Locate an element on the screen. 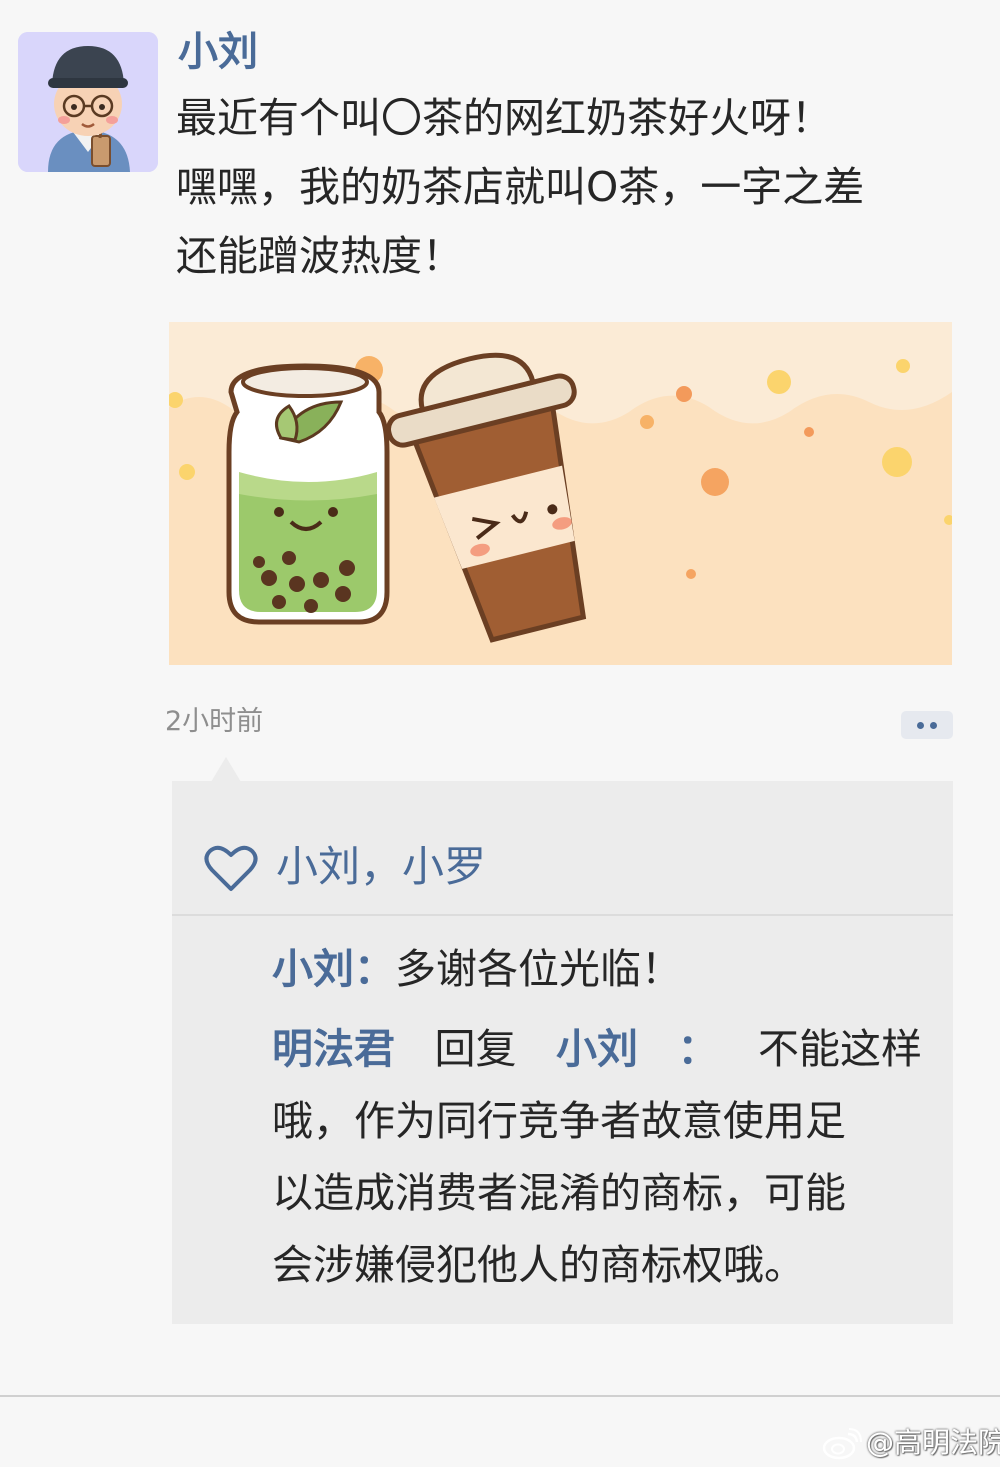 The height and width of the screenshot is (1467, 1000). comment-first-line: 明法君 回复 小刘 ： 不能这样 is located at coordinates (597, 1049).